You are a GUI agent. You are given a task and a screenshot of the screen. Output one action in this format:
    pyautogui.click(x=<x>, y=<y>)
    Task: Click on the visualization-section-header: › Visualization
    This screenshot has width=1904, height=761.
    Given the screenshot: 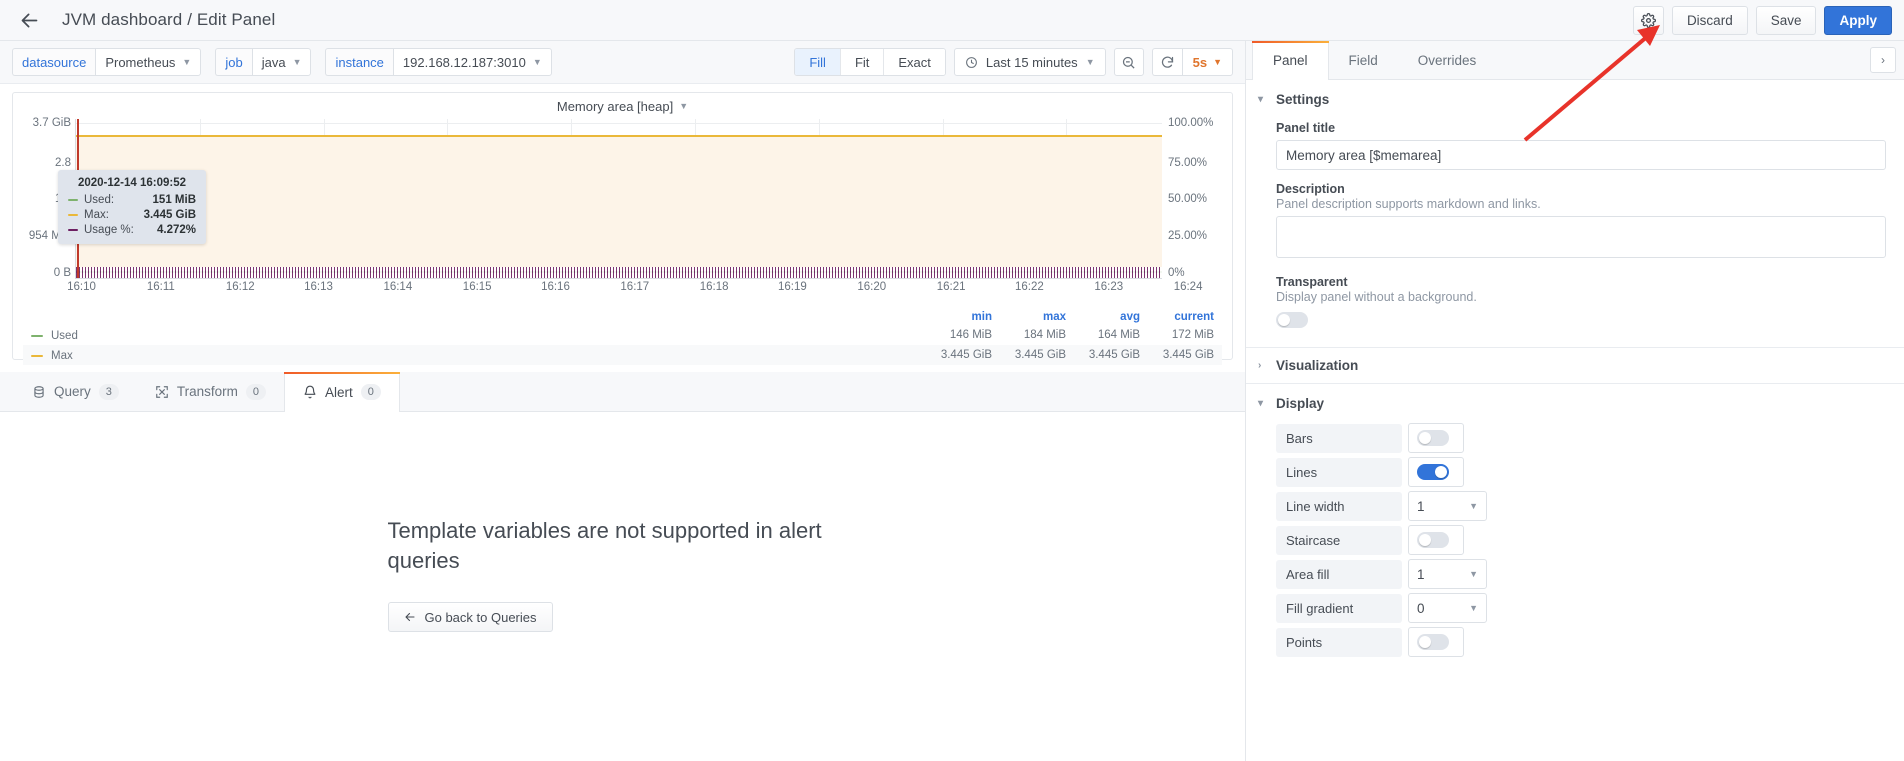 What is the action you would take?
    pyautogui.click(x=1575, y=365)
    